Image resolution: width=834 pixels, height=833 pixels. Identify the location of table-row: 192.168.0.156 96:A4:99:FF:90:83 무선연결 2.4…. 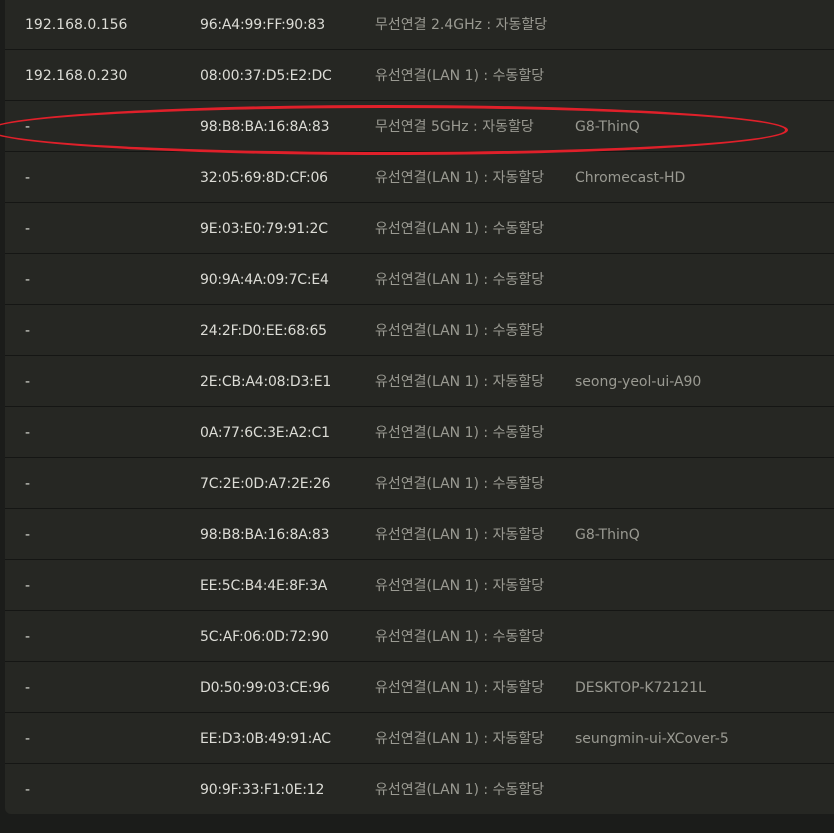
(419, 25).